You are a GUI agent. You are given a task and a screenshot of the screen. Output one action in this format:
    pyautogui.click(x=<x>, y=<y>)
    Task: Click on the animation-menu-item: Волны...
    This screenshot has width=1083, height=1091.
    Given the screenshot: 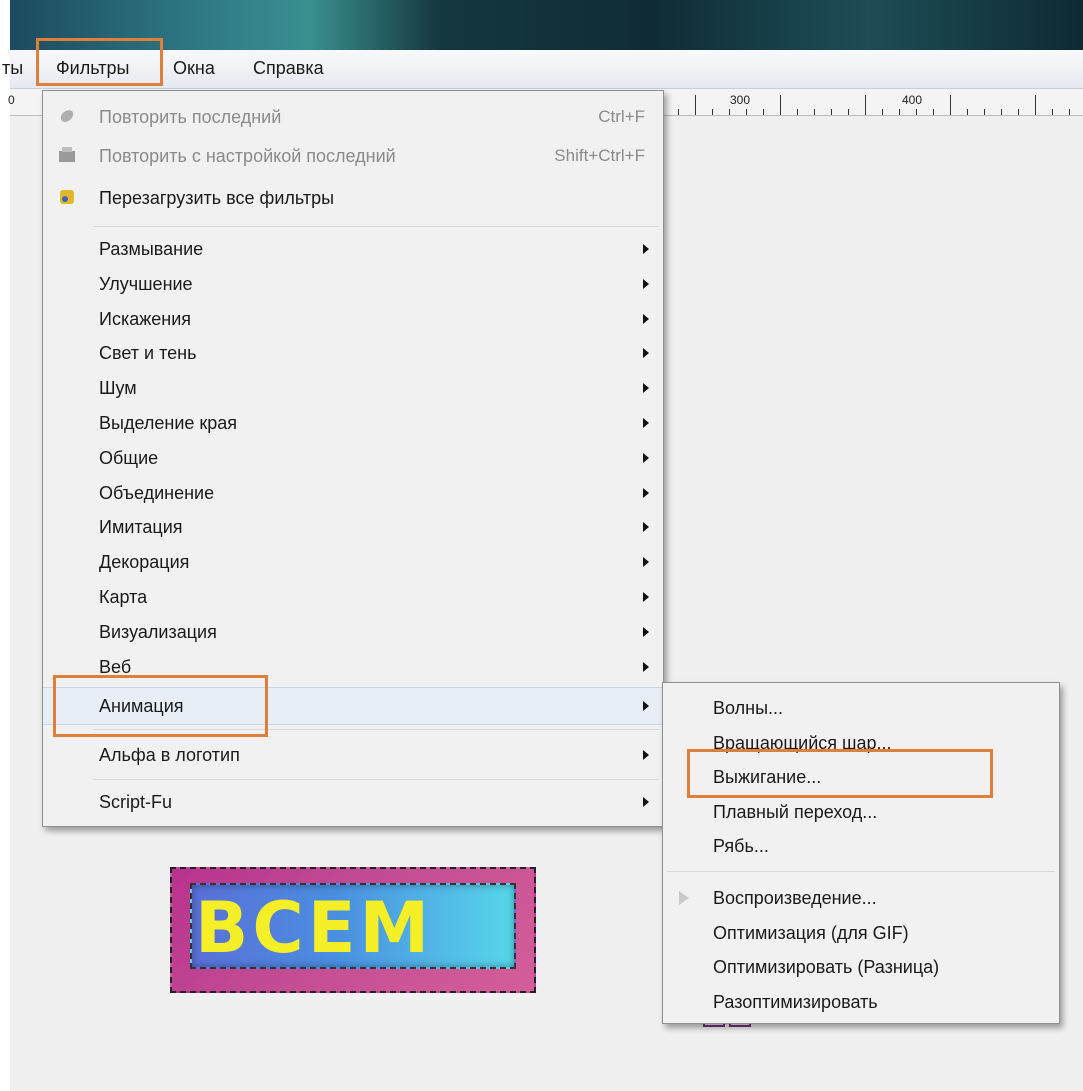 What is the action you would take?
    pyautogui.click(x=861, y=708)
    